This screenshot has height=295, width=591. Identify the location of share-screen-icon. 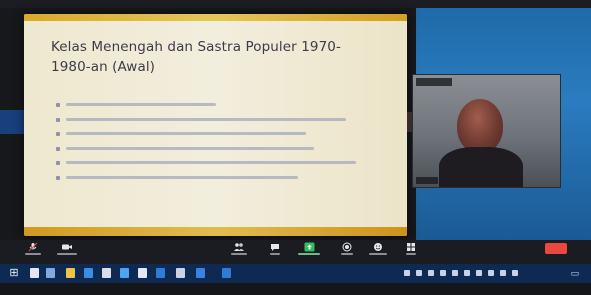
(309, 247).